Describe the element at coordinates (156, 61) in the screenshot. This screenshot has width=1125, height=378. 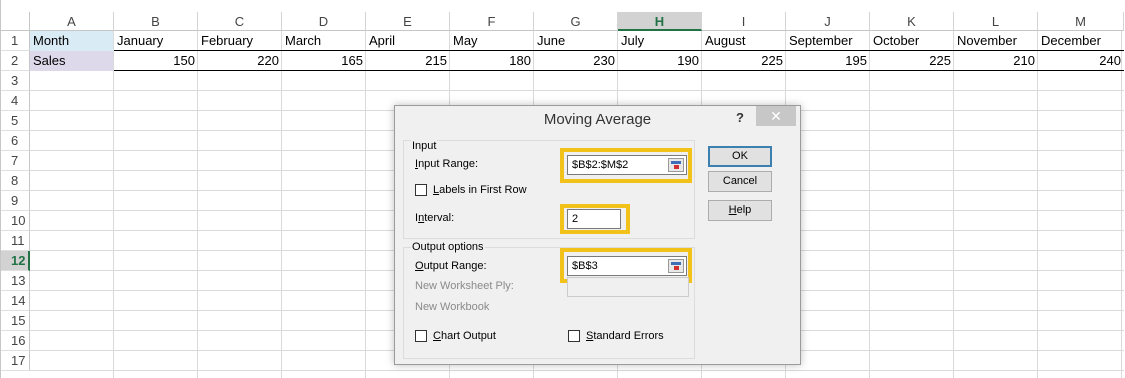
I see `cell-b2: 150` at that location.